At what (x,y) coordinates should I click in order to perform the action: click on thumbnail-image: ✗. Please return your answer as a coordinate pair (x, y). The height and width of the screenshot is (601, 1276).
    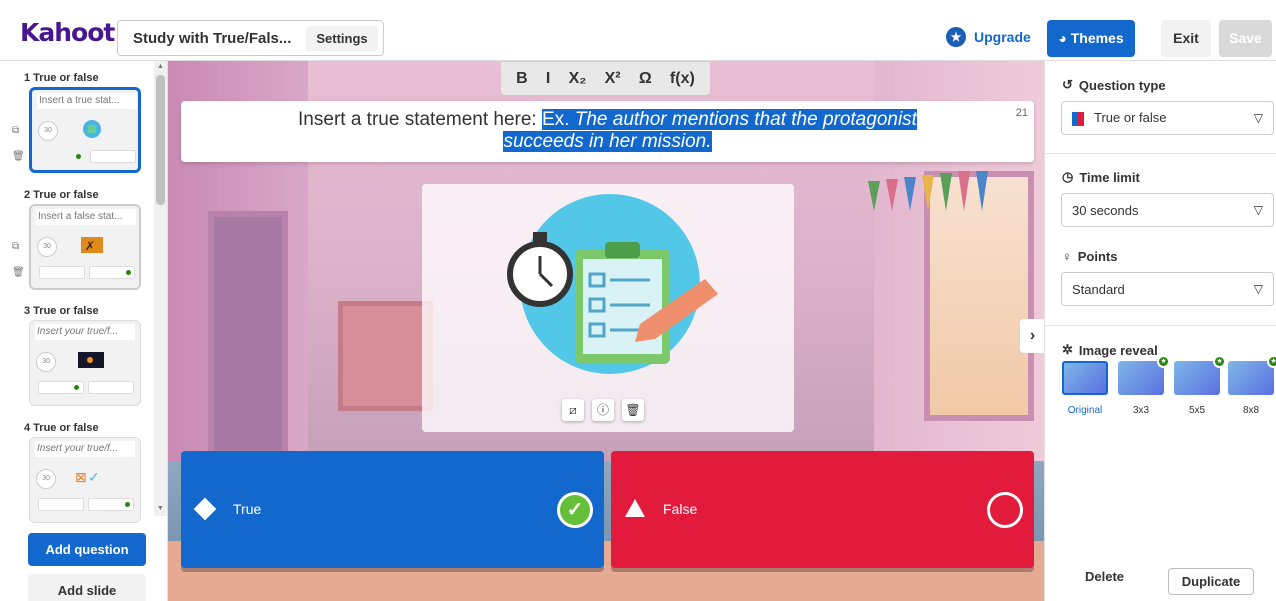
    Looking at the image, I should click on (92, 245).